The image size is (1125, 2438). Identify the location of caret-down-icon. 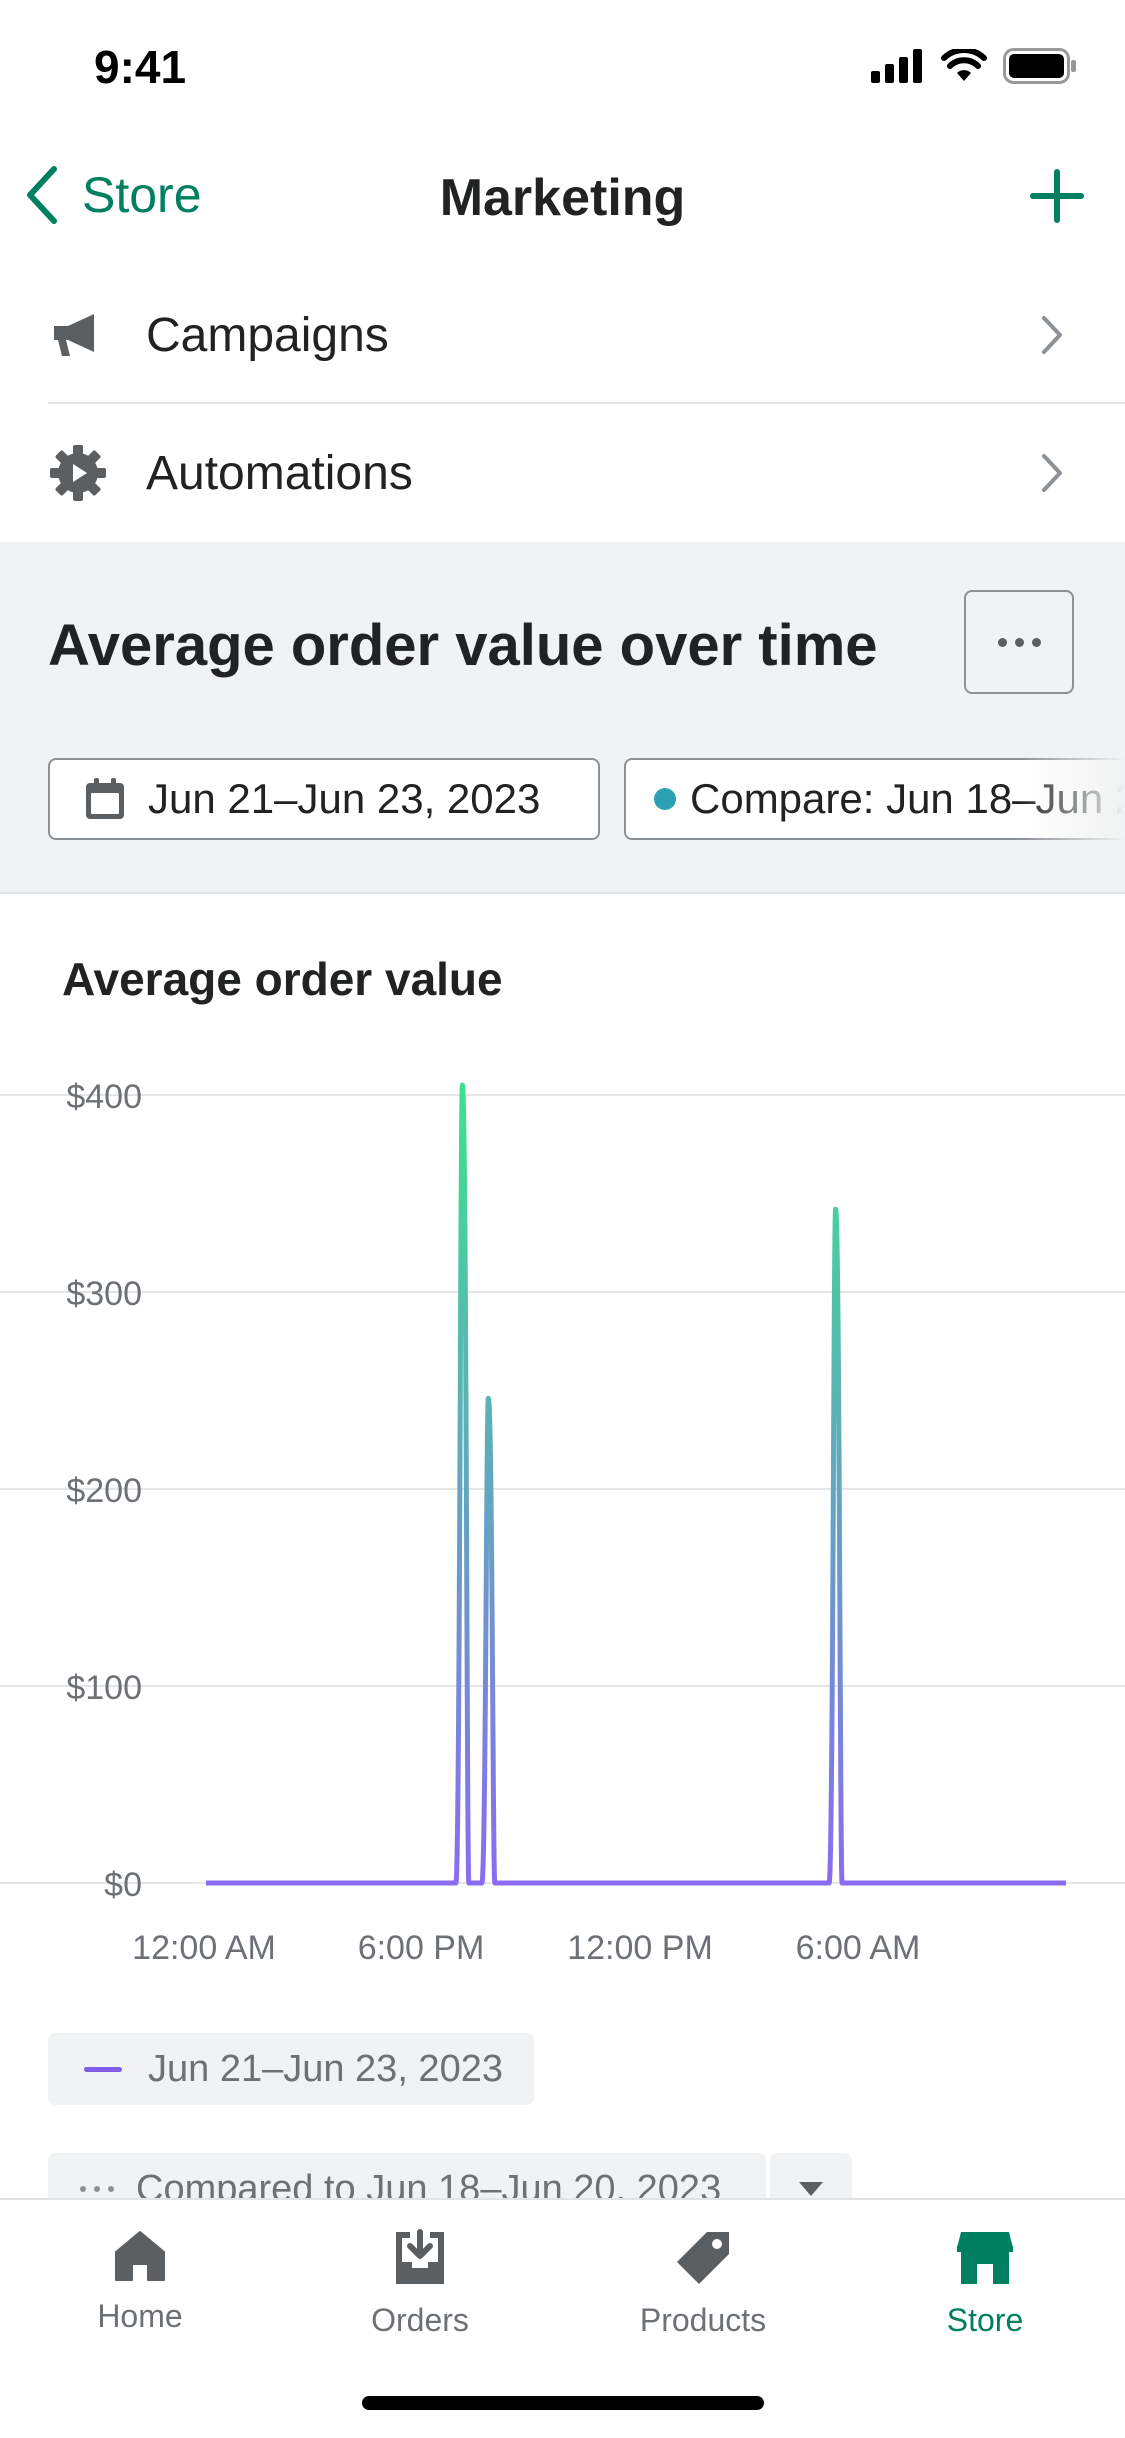
(811, 2189).